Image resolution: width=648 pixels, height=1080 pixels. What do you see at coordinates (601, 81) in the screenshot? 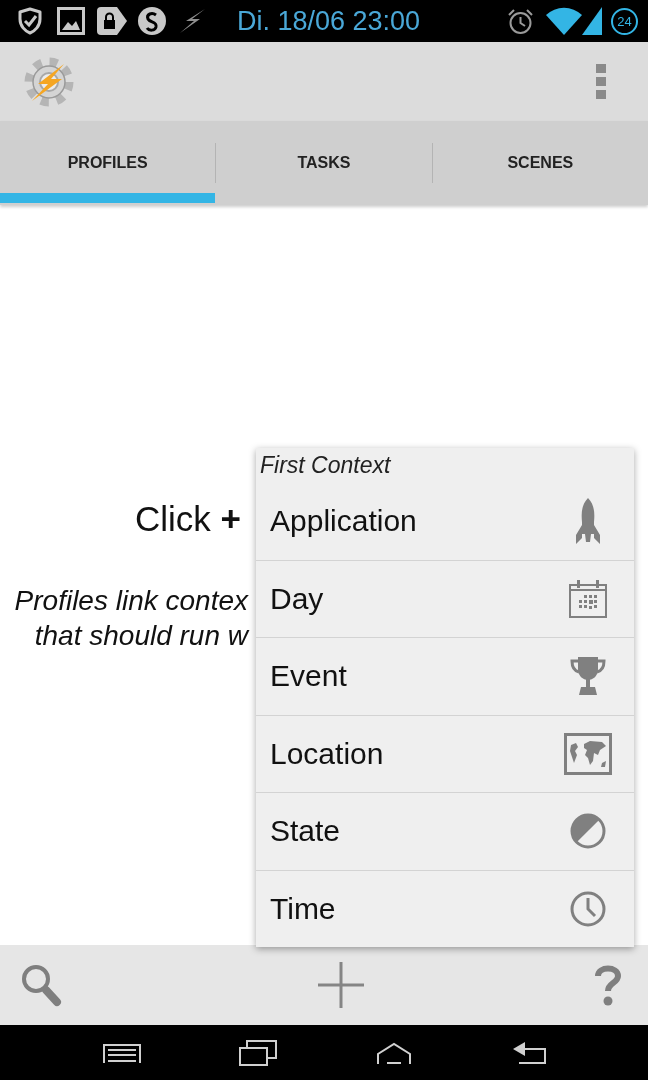
I see `overflow-menu-icon` at bounding box center [601, 81].